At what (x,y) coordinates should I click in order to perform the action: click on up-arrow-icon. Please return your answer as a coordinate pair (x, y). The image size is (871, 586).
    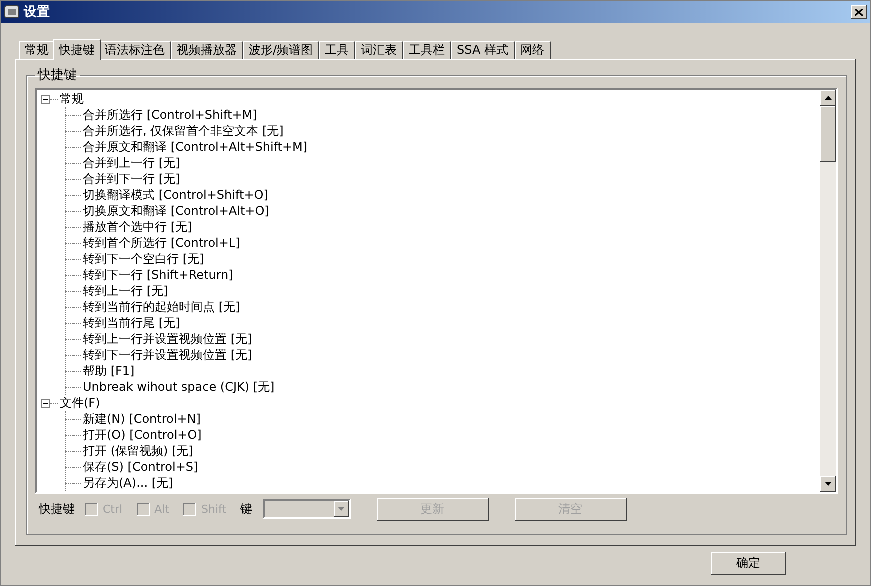
    Looking at the image, I should click on (828, 98).